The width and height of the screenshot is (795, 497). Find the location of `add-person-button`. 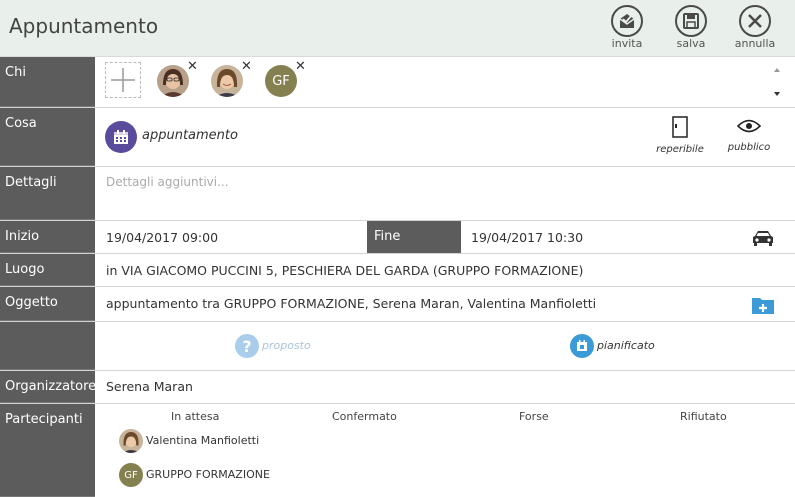

add-person-button is located at coordinates (123, 80).